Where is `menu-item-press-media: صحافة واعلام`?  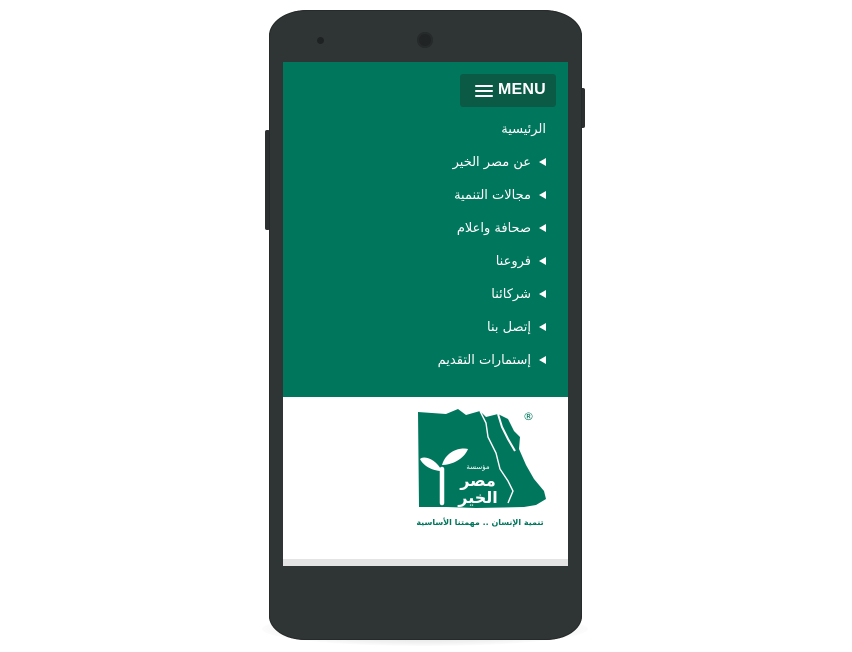 menu-item-press-media: صحافة واعلام is located at coordinates (501, 228).